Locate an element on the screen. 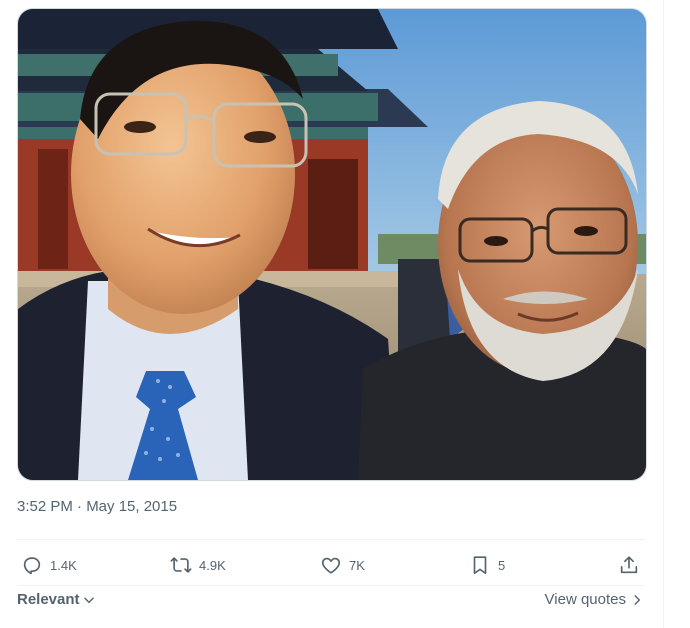 This screenshot has width=690, height=628. replies-sort-dropdown: Relevant is located at coordinates (56, 599).